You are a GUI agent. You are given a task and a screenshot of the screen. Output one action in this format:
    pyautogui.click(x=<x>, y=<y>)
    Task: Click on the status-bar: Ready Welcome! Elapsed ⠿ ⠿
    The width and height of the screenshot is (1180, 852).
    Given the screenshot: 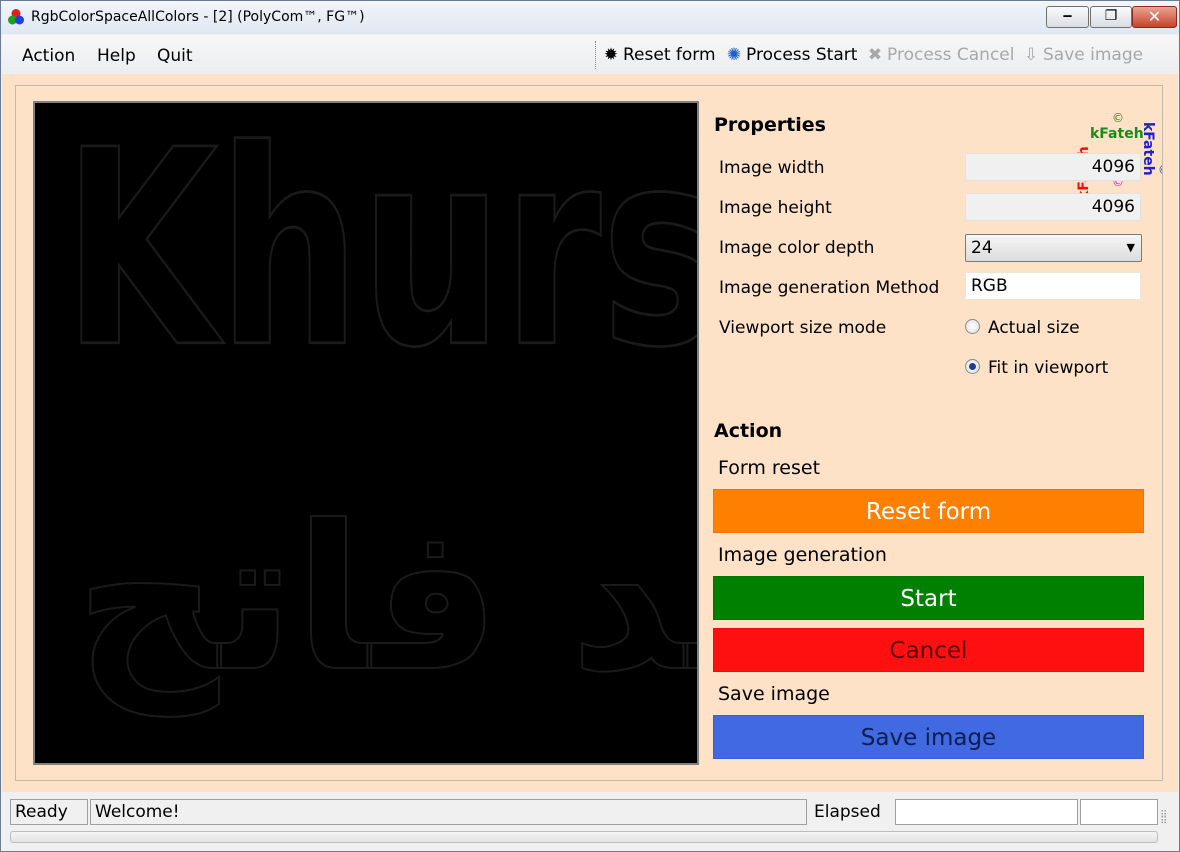 What is the action you would take?
    pyautogui.click(x=590, y=822)
    